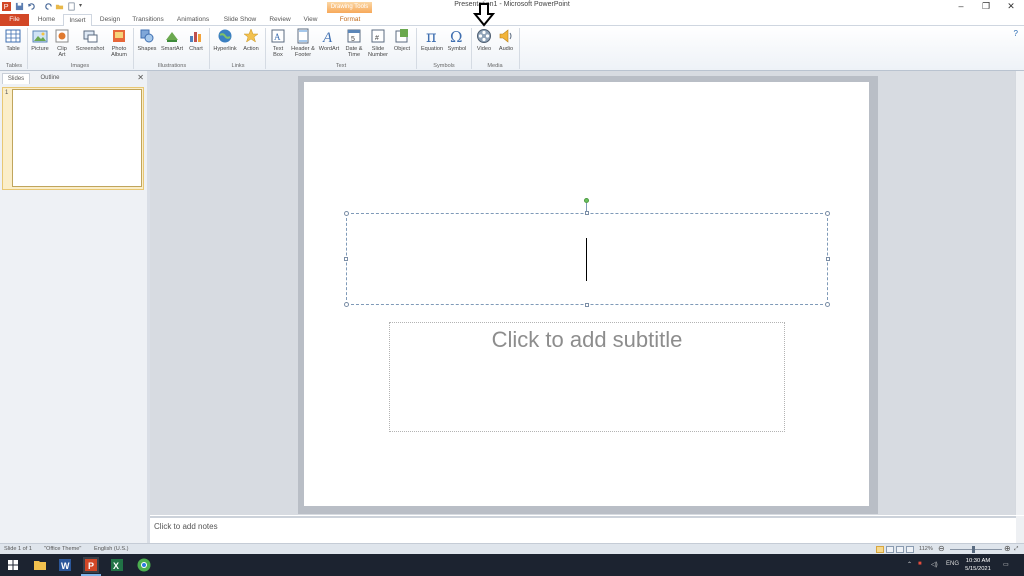 The height and width of the screenshot is (576, 1024). Describe the element at coordinates (934, 564) in the screenshot. I see `volume-icon: ◁)` at that location.